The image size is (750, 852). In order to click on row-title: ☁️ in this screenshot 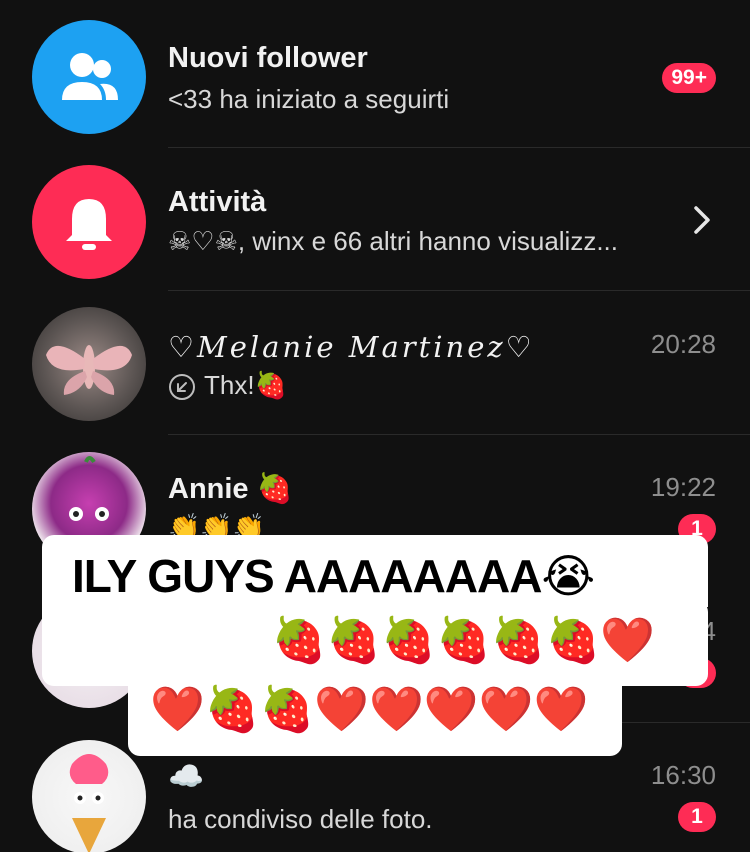, I will do `click(186, 777)`.